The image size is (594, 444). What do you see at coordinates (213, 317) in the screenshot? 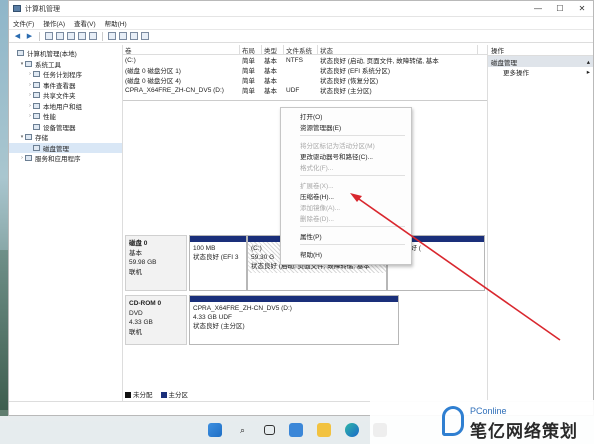
I see `partition-size: 4.33 GB UDF` at bounding box center [213, 317].